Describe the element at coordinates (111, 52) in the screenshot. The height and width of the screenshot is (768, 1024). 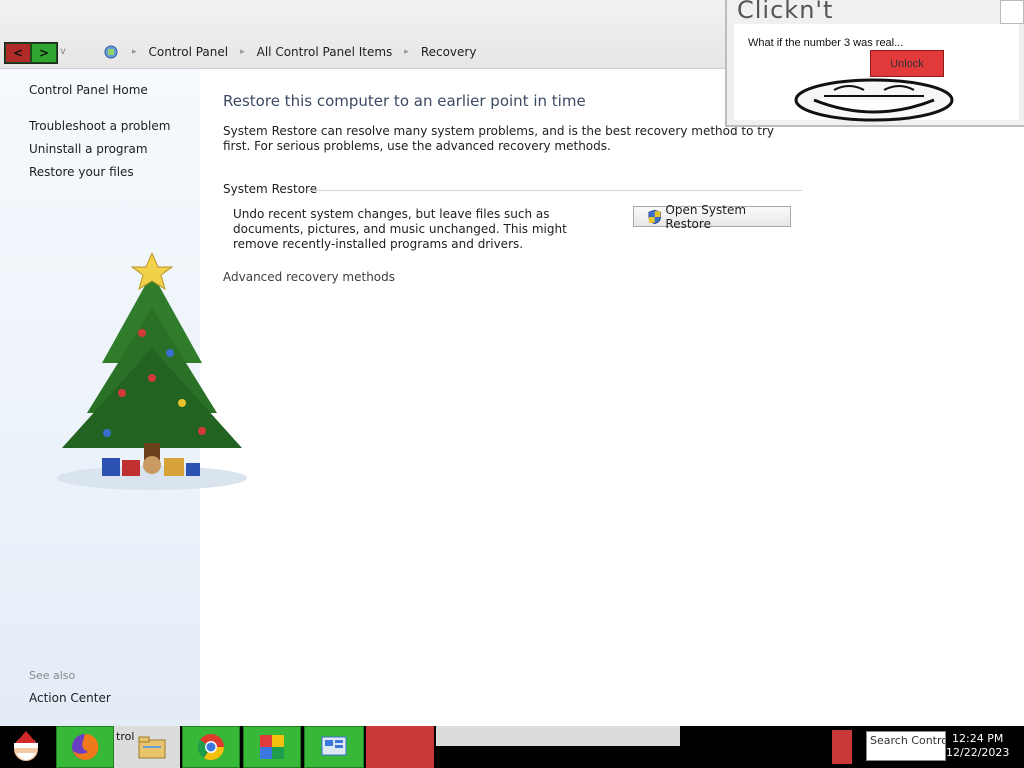
I see `control-panel-icon` at that location.